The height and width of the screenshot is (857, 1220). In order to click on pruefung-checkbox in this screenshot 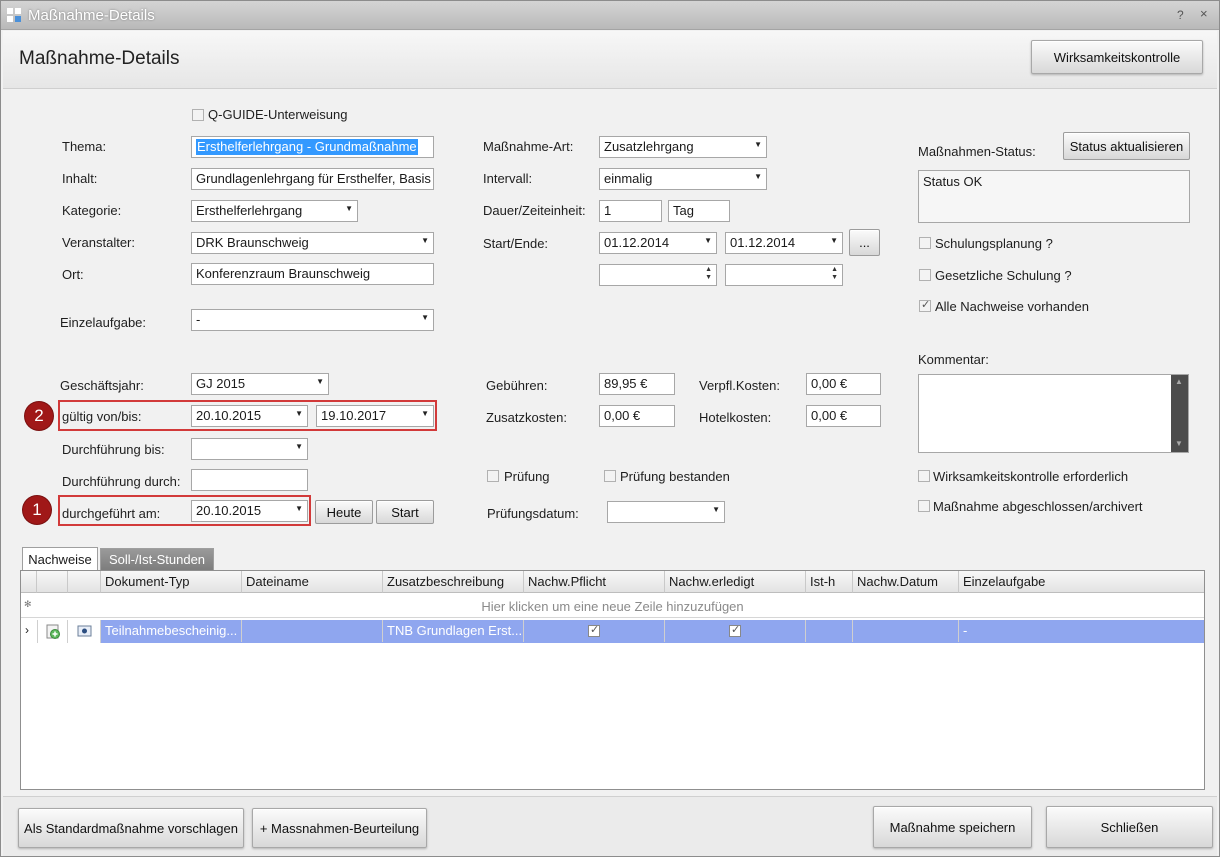, I will do `click(493, 476)`.